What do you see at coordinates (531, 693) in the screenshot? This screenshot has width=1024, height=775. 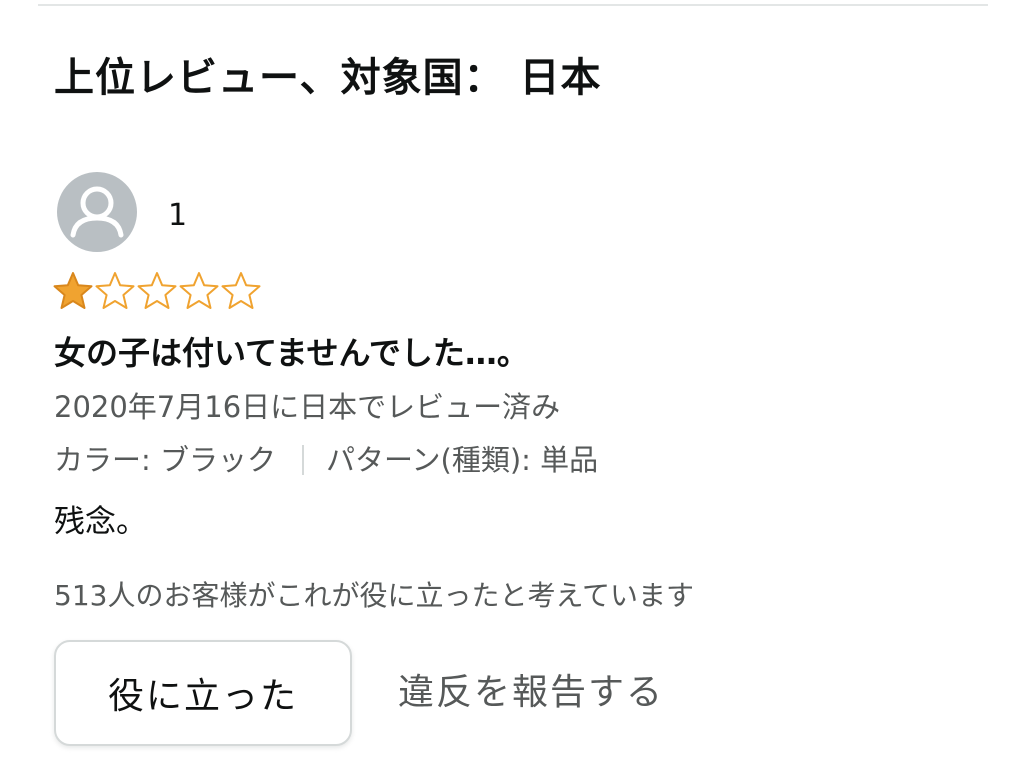 I see `report-abuse-link: 違反を報告する` at bounding box center [531, 693].